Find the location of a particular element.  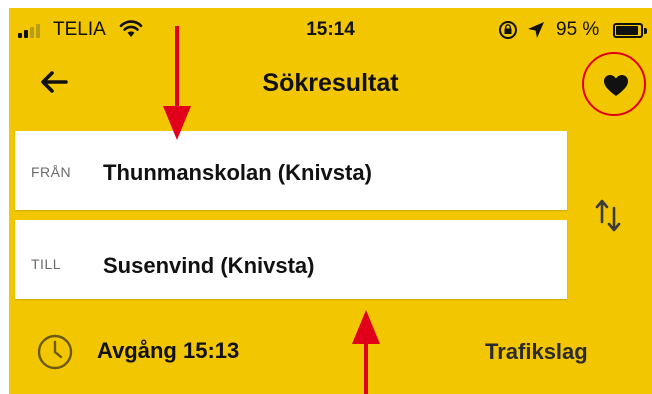

to-label: TILL is located at coordinates (46, 264).